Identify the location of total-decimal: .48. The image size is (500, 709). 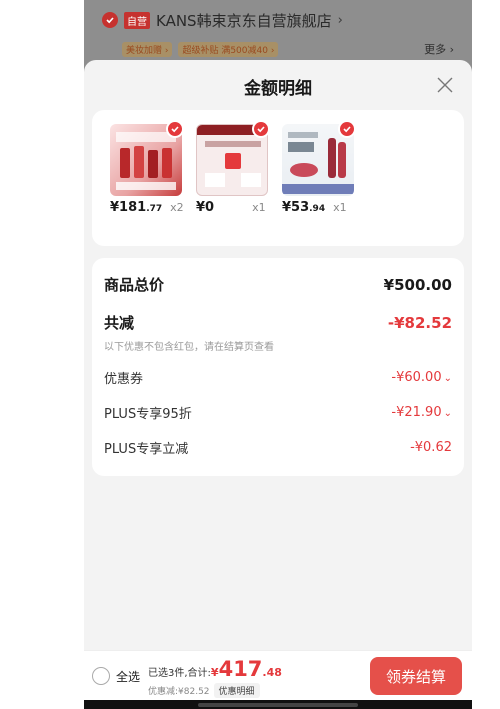
(272, 672).